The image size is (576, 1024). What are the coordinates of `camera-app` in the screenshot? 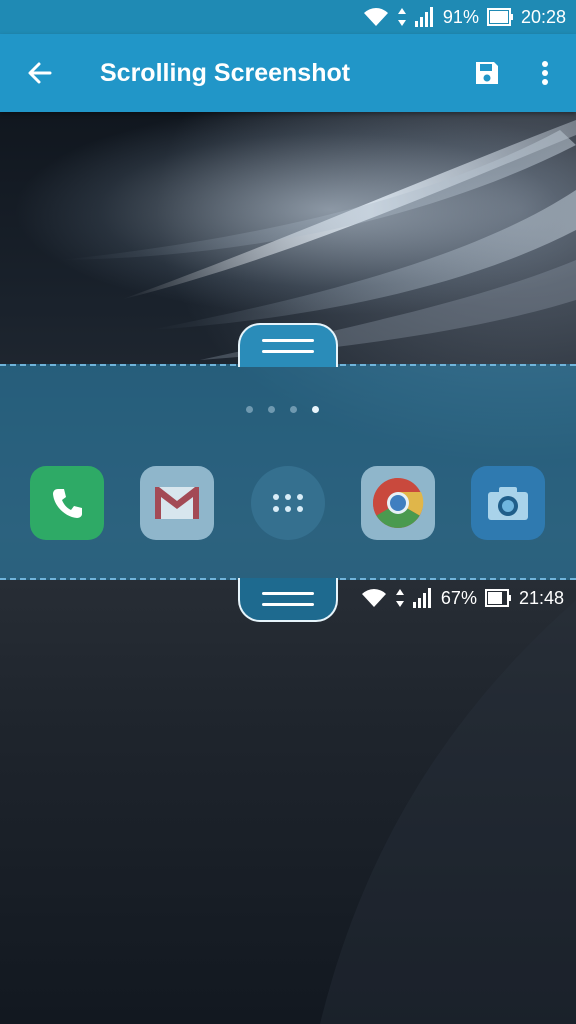 It's located at (508, 503).